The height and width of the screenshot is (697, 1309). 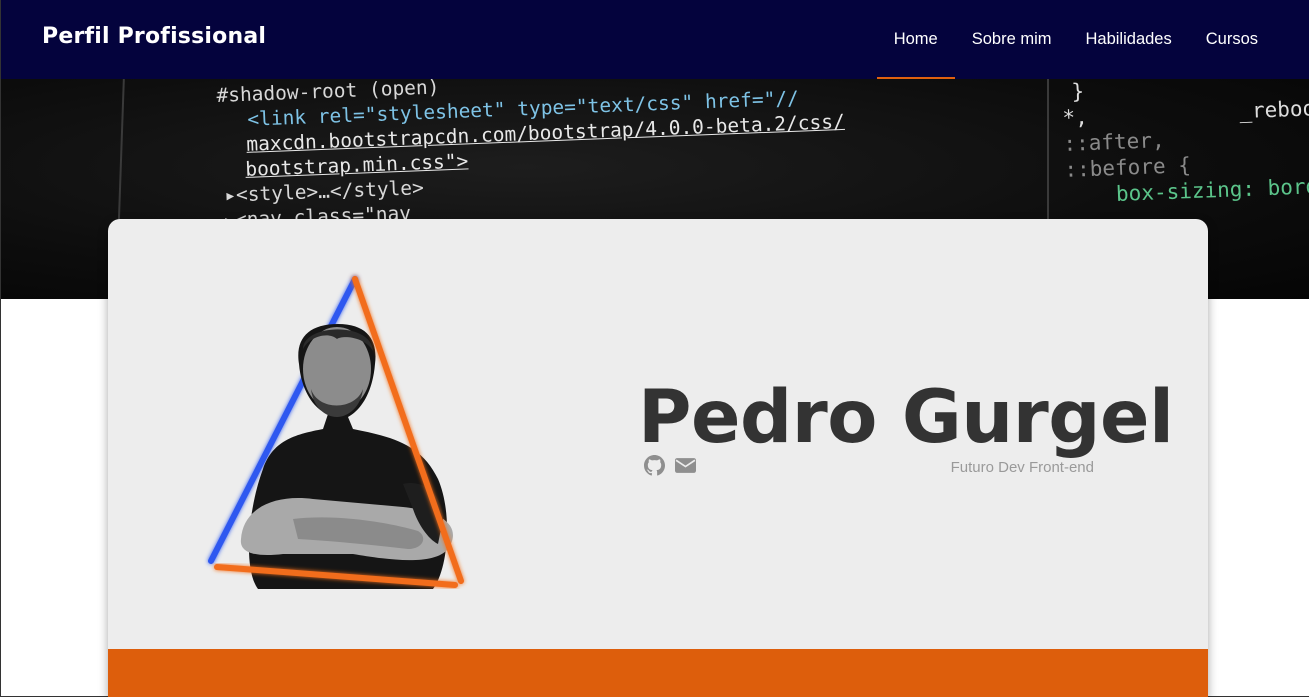 I want to click on nav-item-home: Home, so click(x=915, y=39).